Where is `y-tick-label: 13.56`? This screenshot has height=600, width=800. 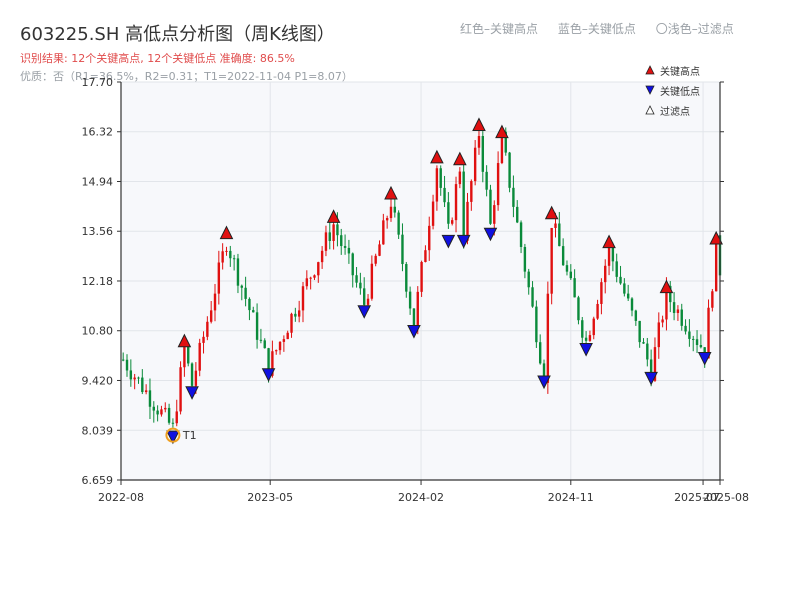 y-tick-label: 13.56 is located at coordinates (98, 231).